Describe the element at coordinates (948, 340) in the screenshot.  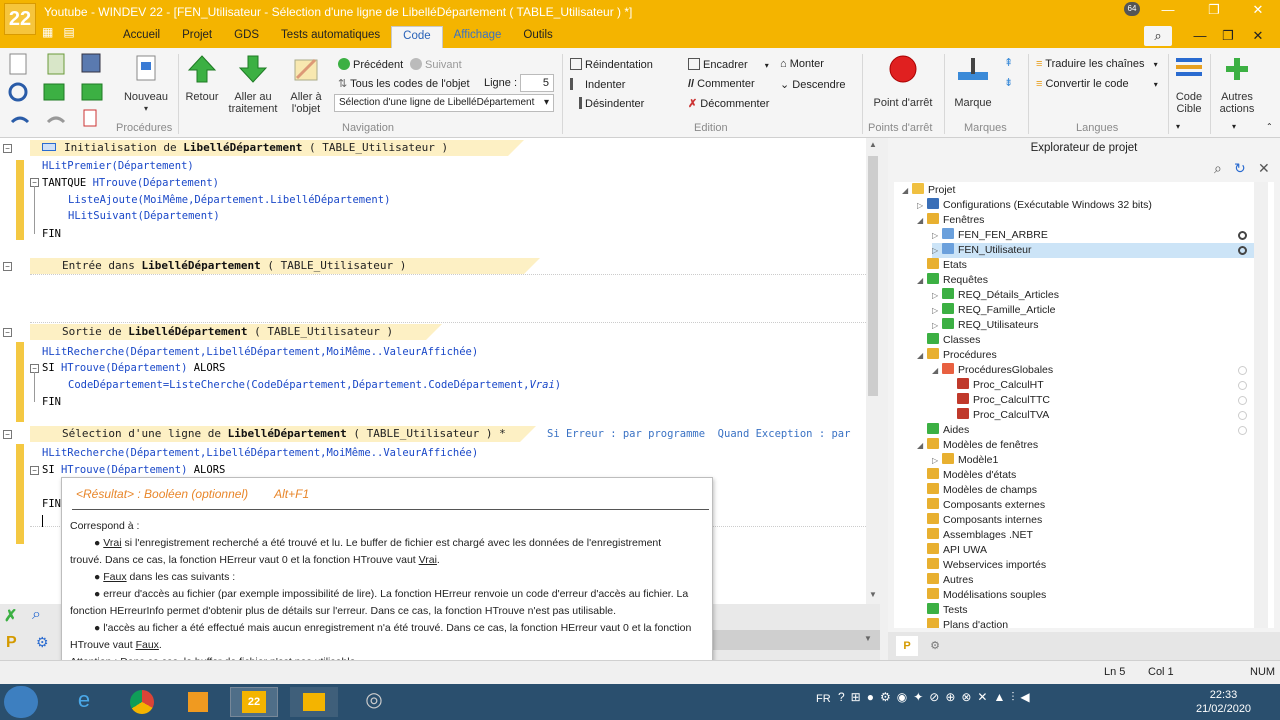
I see `tree-node: Classes` at that location.